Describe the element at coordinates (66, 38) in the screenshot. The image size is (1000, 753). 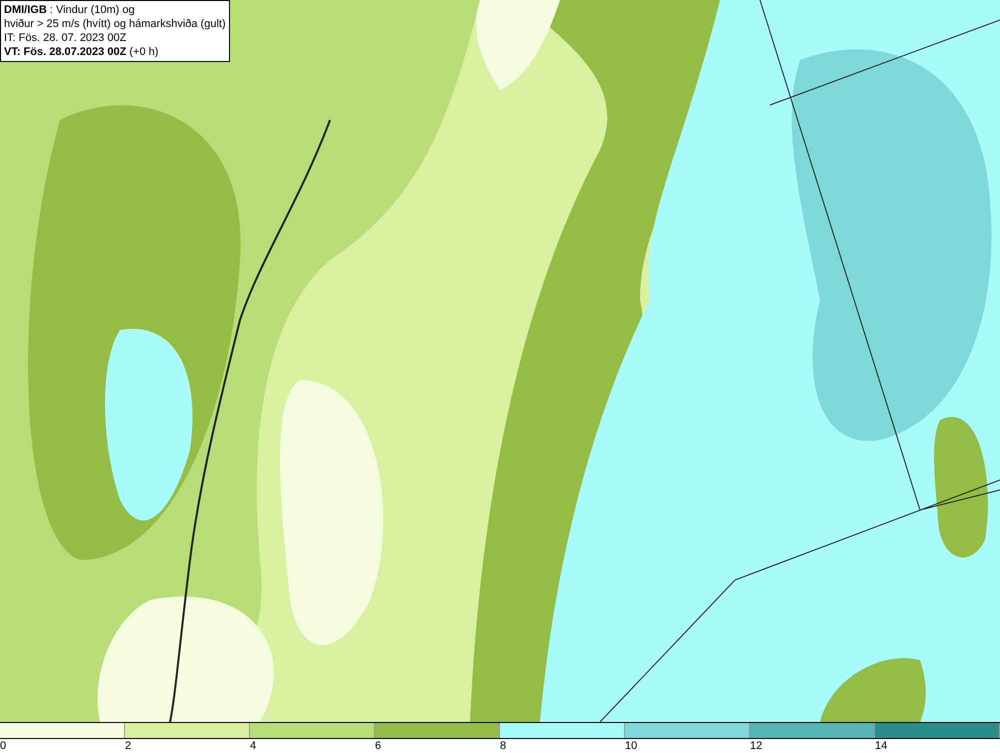
I see `info-text: IT: Fös. 28. 07. 2023 00Z` at that location.